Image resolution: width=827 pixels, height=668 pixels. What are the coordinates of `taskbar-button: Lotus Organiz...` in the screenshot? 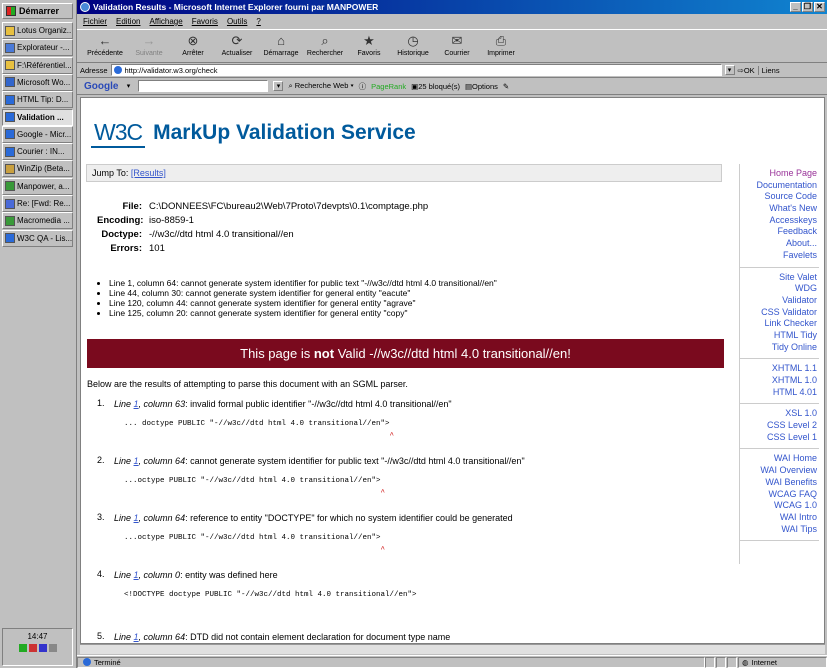 It's located at (37, 30).